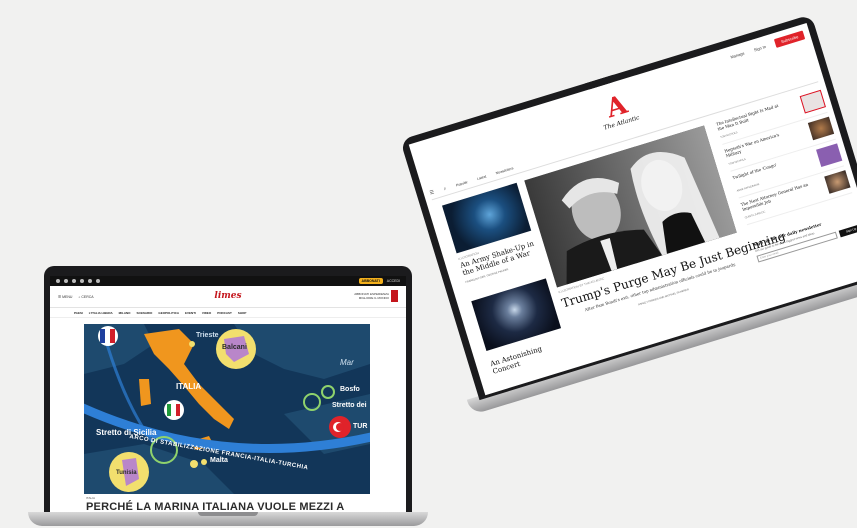 The width and height of the screenshot is (857, 528). I want to click on promo-text: ABBONATI ESPERIENZA MIGLIORE IL MONDO, so click(371, 296).